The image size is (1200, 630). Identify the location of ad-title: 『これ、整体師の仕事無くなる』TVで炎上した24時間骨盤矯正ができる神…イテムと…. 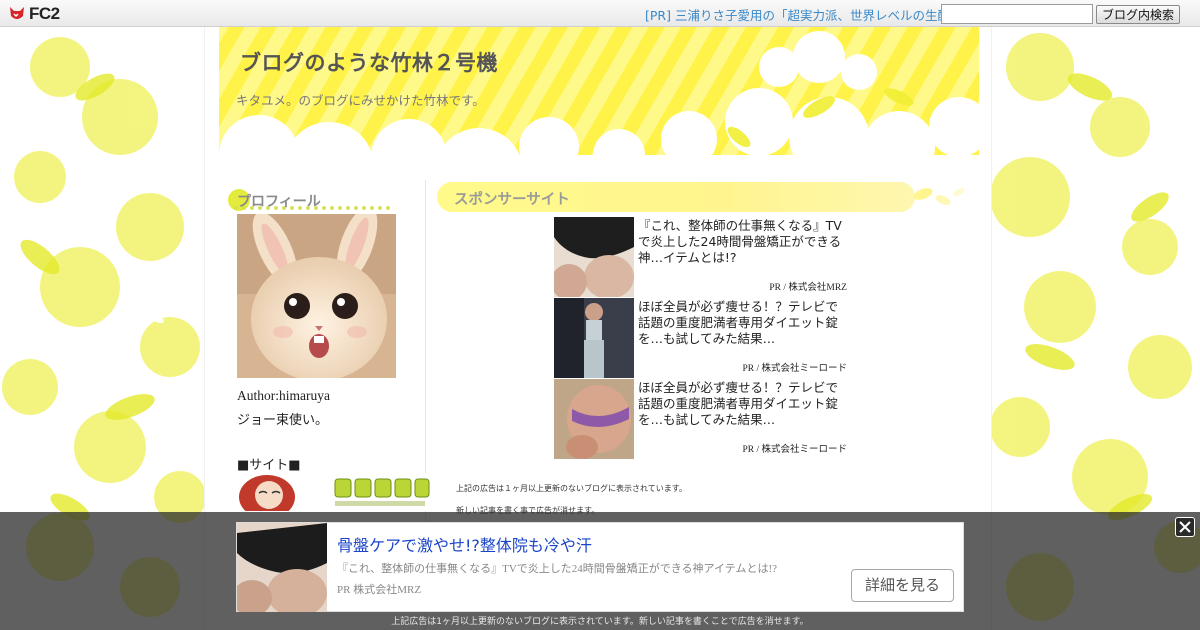
(743, 242).